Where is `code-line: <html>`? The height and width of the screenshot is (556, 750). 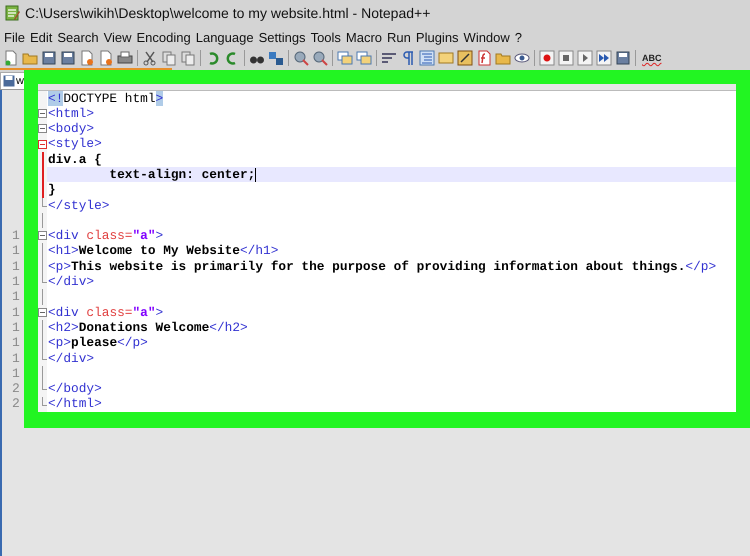
code-line: <html> is located at coordinates (71, 114).